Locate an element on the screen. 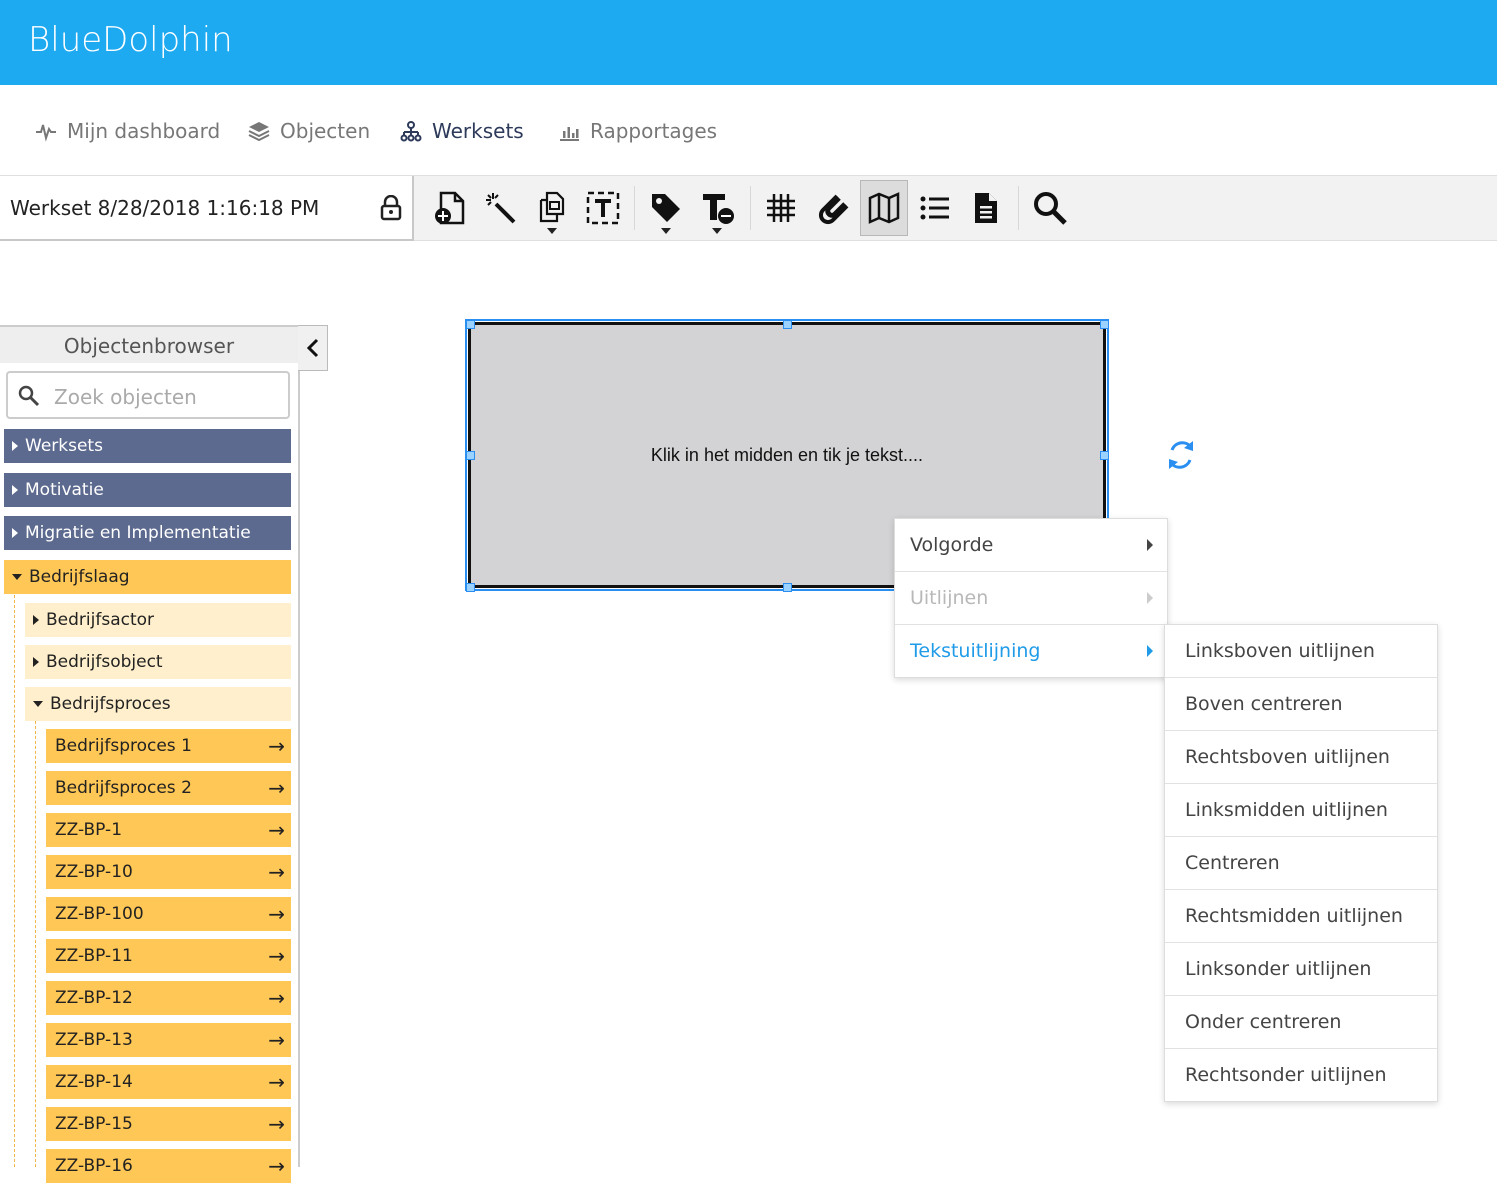  rotate-icon is located at coordinates (1181, 455).